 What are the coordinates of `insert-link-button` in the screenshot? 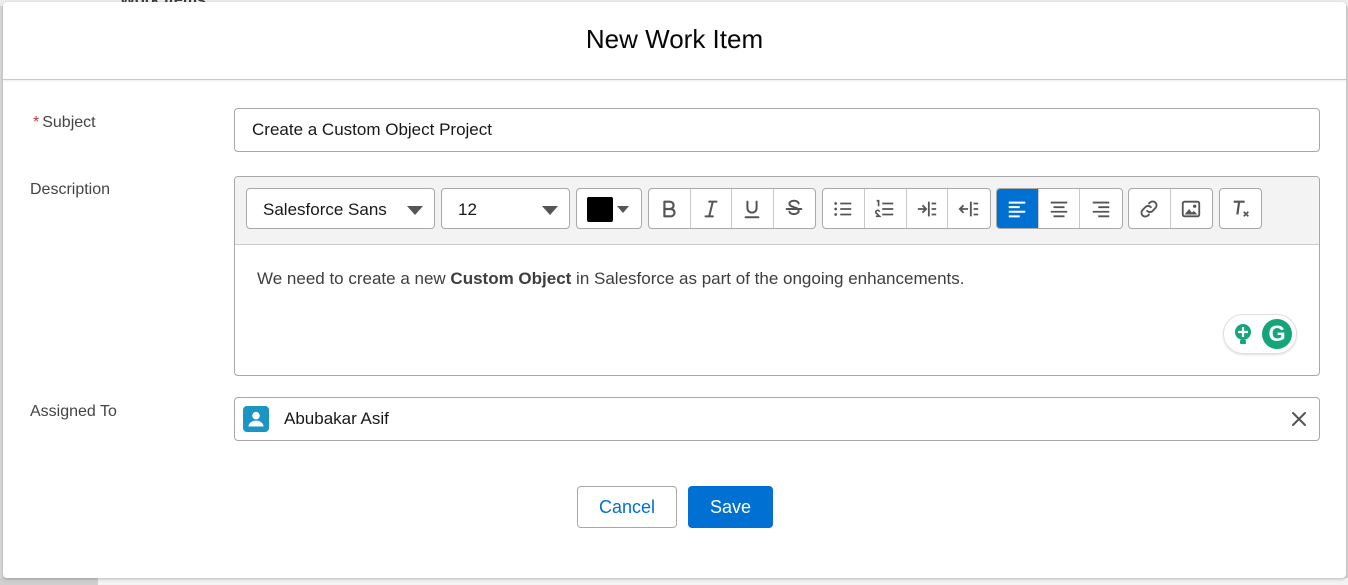 It's located at (1150, 208).